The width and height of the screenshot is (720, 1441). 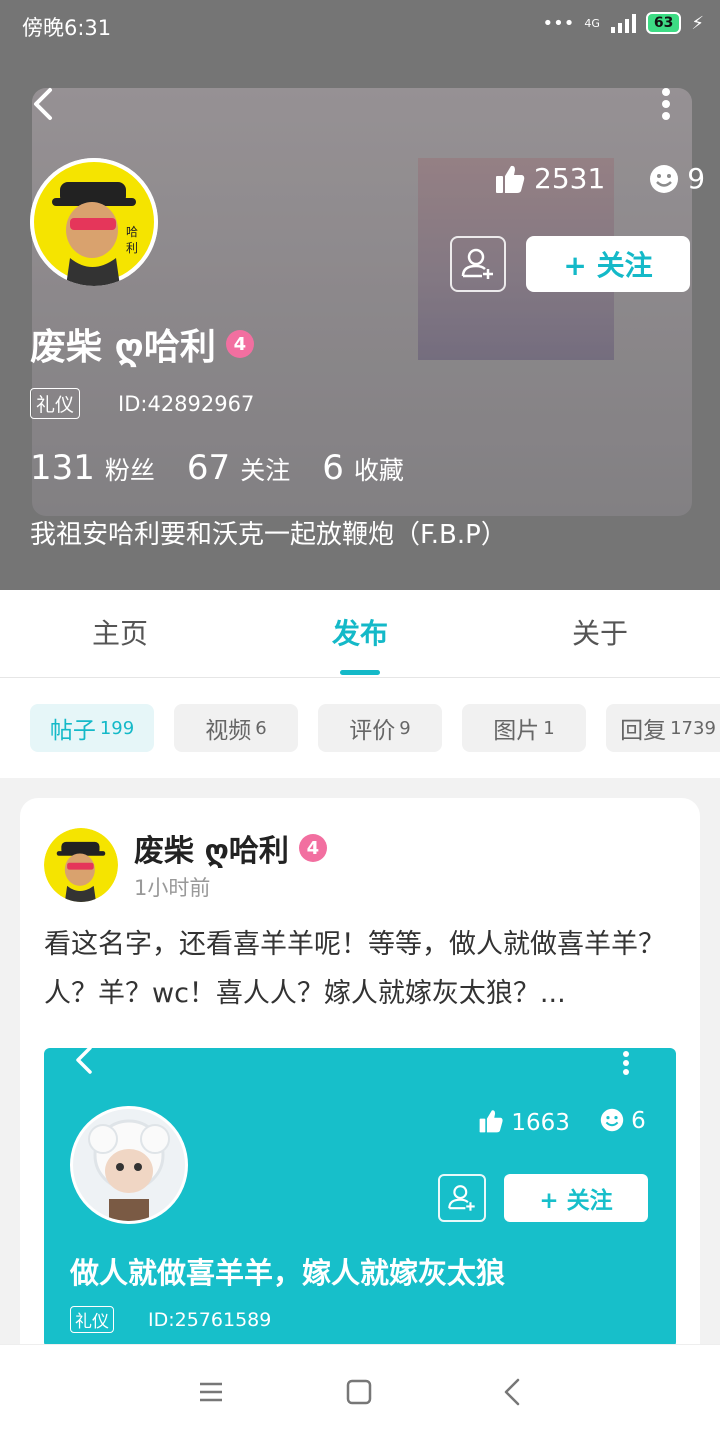 I want to click on fans-count: 131 粉丝, so click(x=92, y=468).